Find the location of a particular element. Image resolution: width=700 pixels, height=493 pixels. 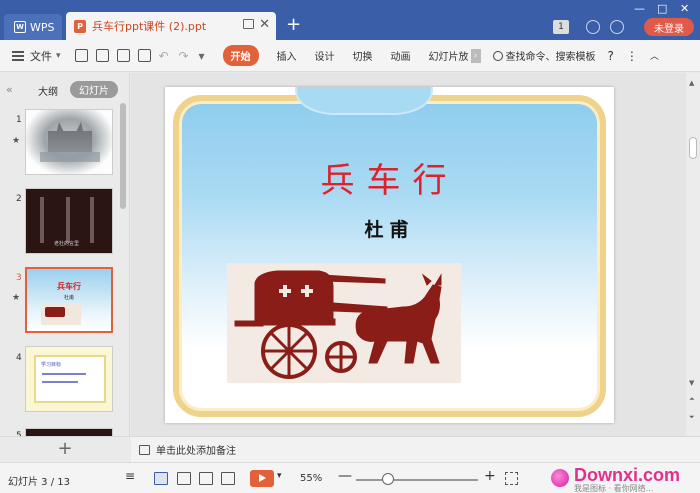

thumbnail-title: 兵车行 is located at coordinates (69, 286).